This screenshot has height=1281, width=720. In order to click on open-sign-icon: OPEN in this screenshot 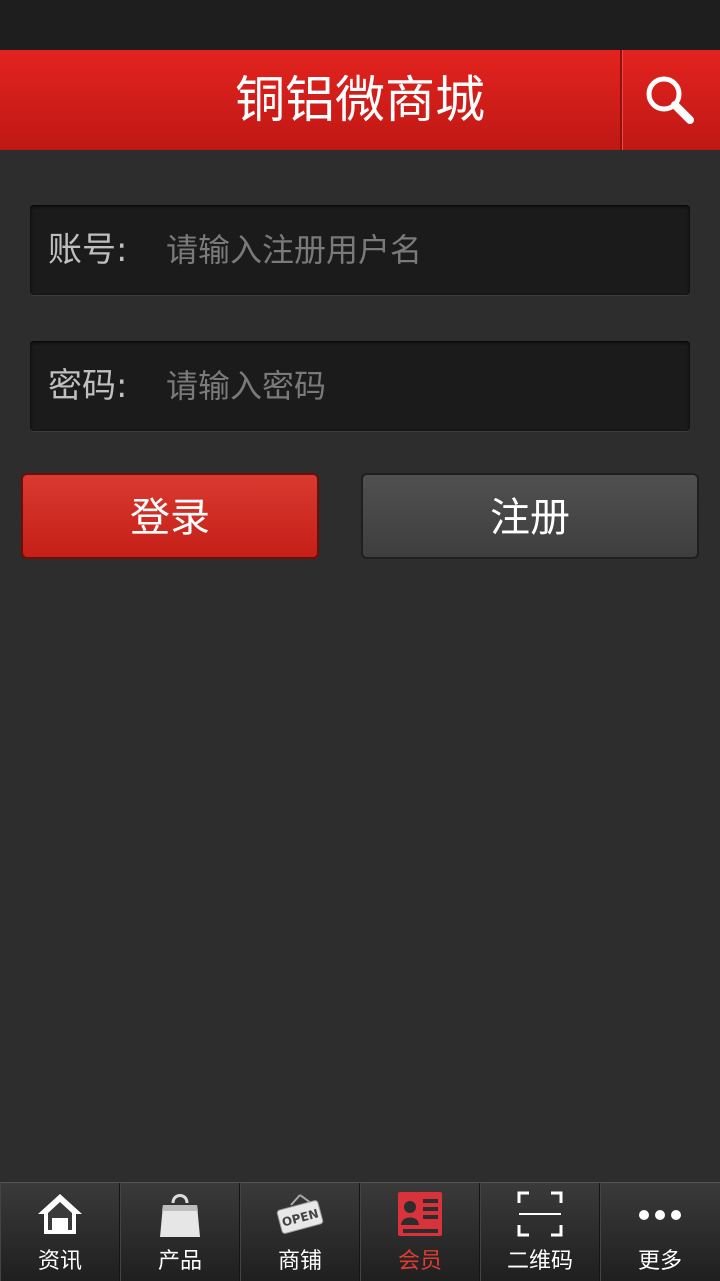, I will do `click(300, 1214)`.